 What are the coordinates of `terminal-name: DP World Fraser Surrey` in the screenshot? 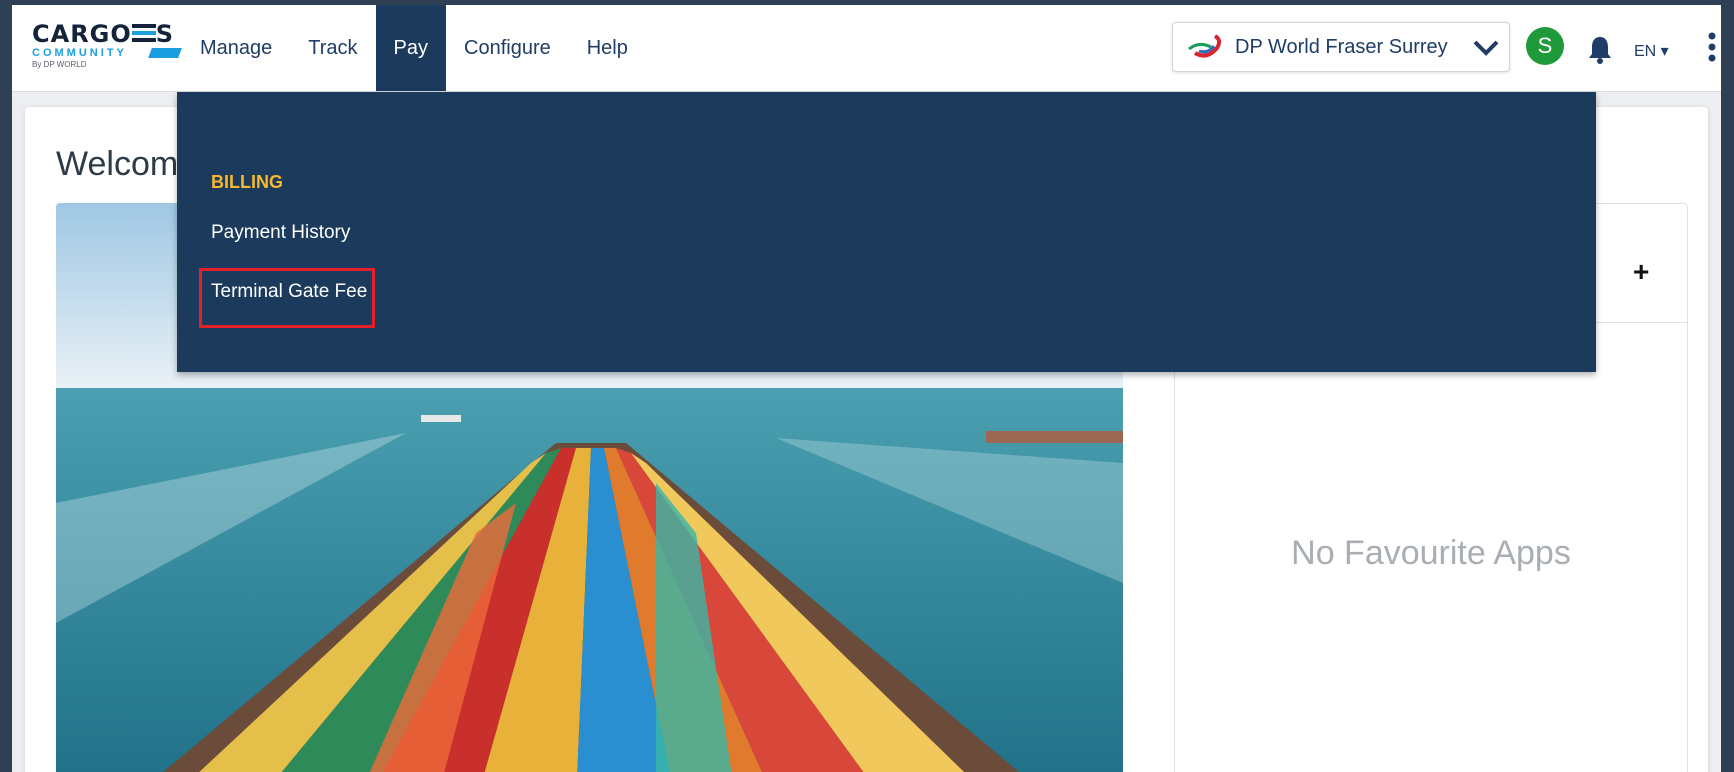 It's located at (1341, 46).